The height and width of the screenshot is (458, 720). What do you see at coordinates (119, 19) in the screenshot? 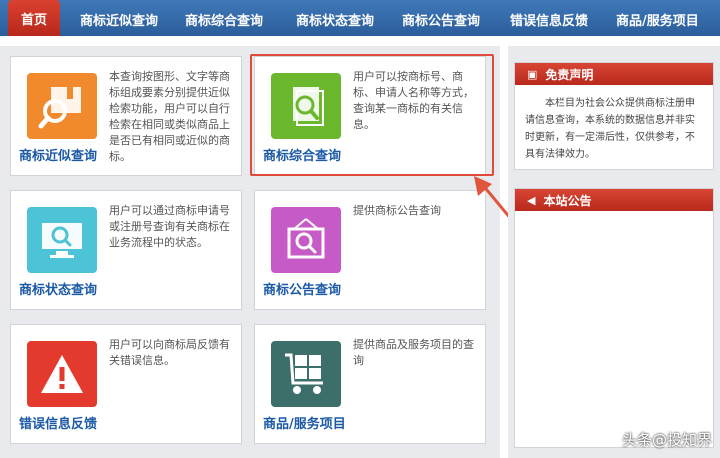
I see `nav-trademark-similar: 商标近似查询` at bounding box center [119, 19].